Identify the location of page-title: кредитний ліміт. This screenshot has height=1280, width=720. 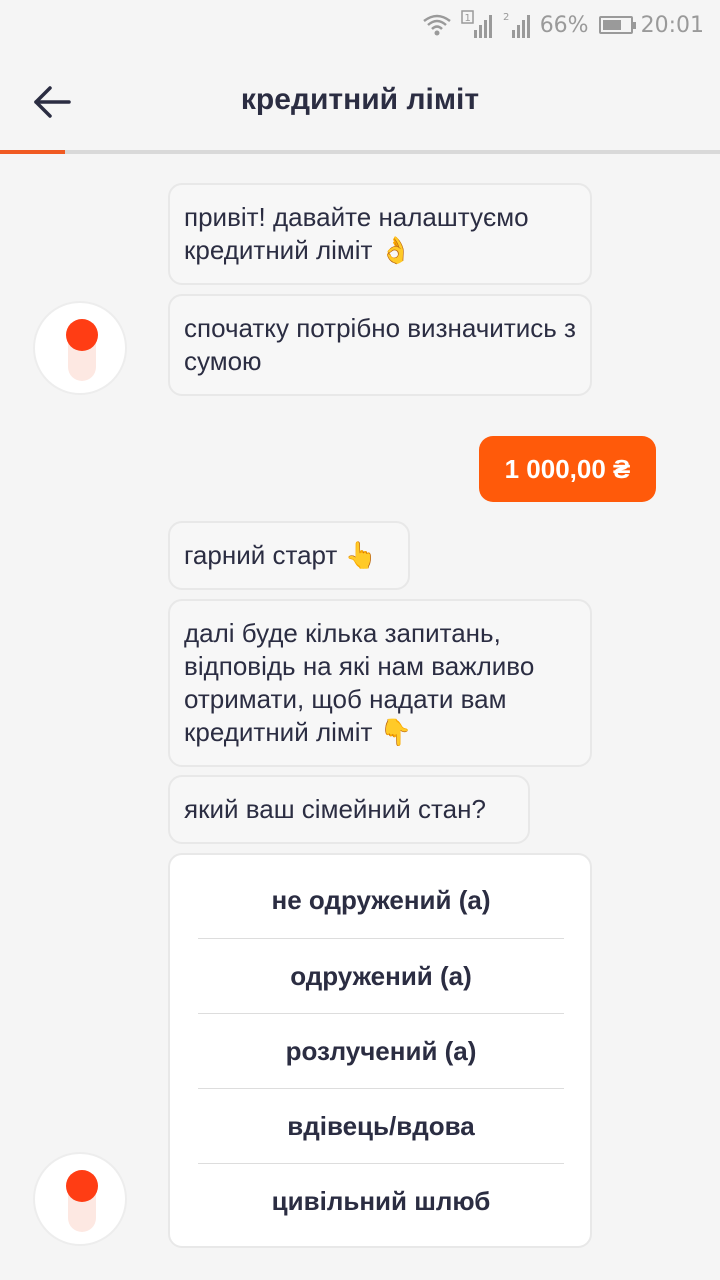
(360, 99).